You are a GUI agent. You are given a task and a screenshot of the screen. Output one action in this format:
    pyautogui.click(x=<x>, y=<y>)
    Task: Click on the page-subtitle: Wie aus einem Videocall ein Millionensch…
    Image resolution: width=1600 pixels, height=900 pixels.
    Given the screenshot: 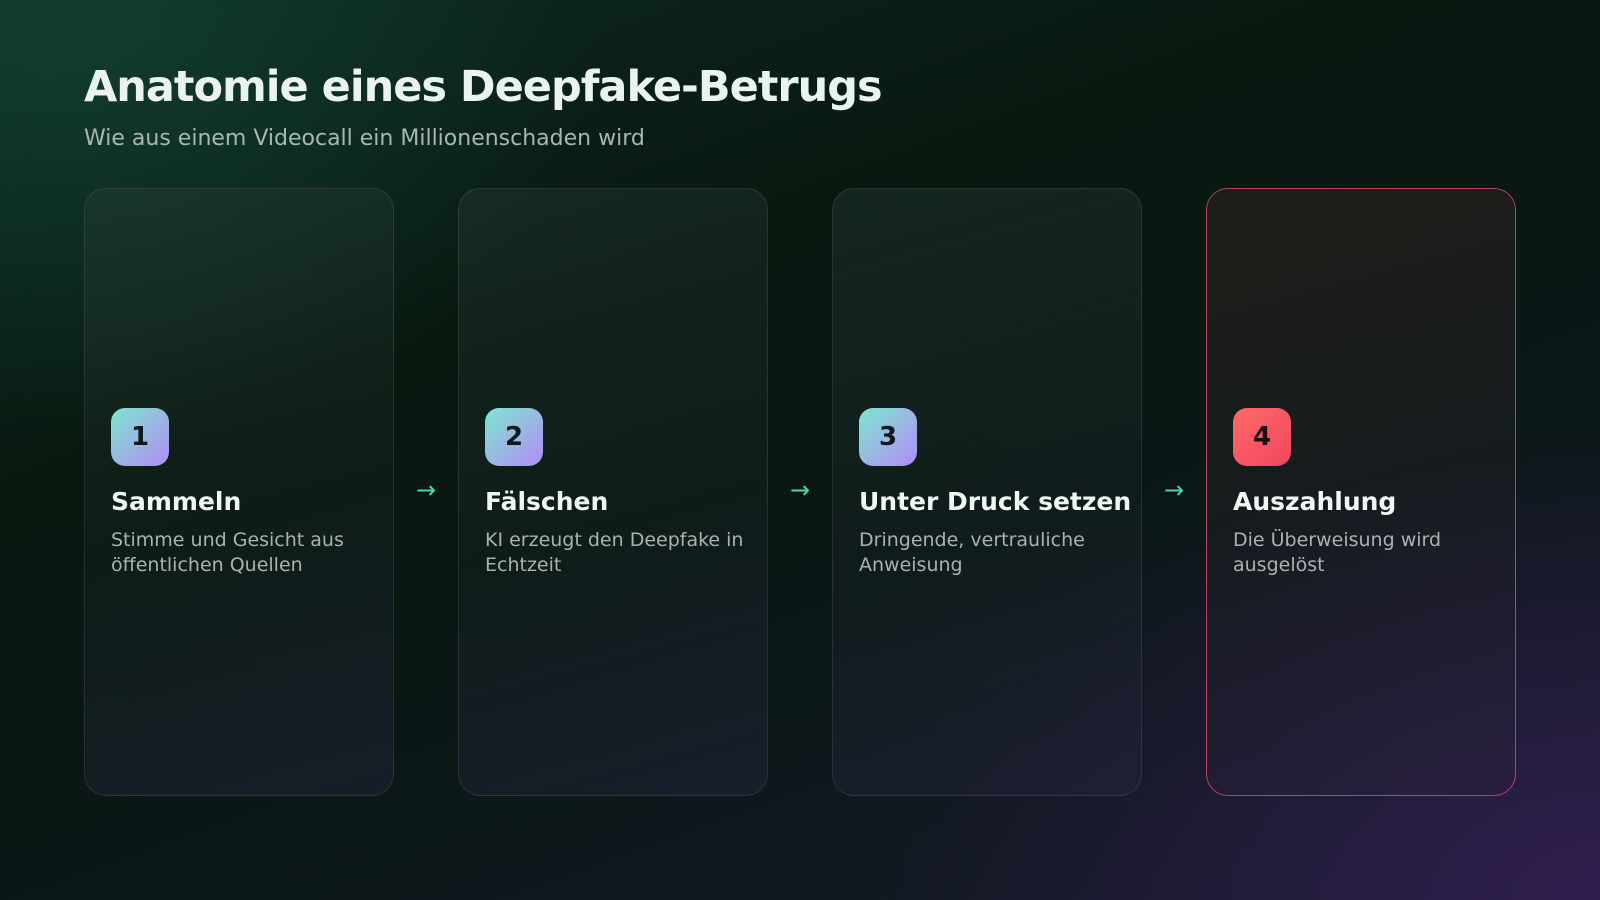 What is the action you would take?
    pyautogui.click(x=364, y=138)
    